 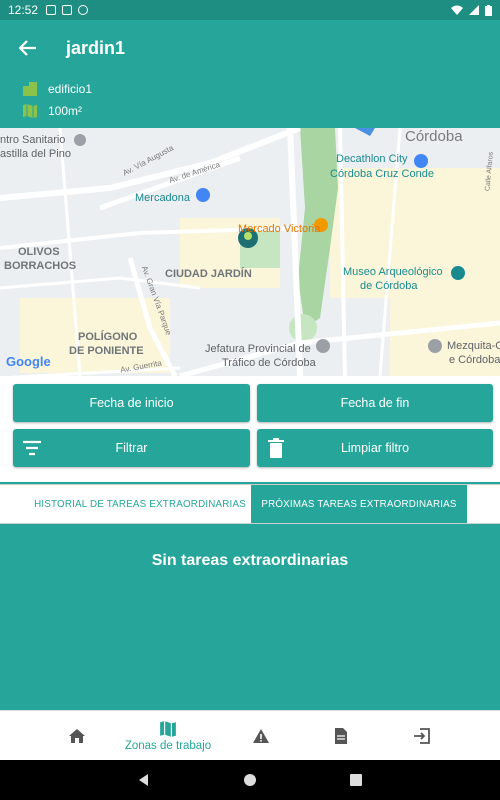 What do you see at coordinates (382, 174) in the screenshot?
I see `map-label: Córdoba Cruz Conde` at bounding box center [382, 174].